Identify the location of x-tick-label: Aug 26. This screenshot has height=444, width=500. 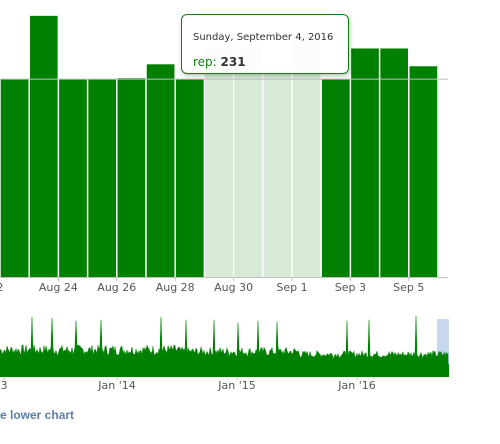
(116, 287).